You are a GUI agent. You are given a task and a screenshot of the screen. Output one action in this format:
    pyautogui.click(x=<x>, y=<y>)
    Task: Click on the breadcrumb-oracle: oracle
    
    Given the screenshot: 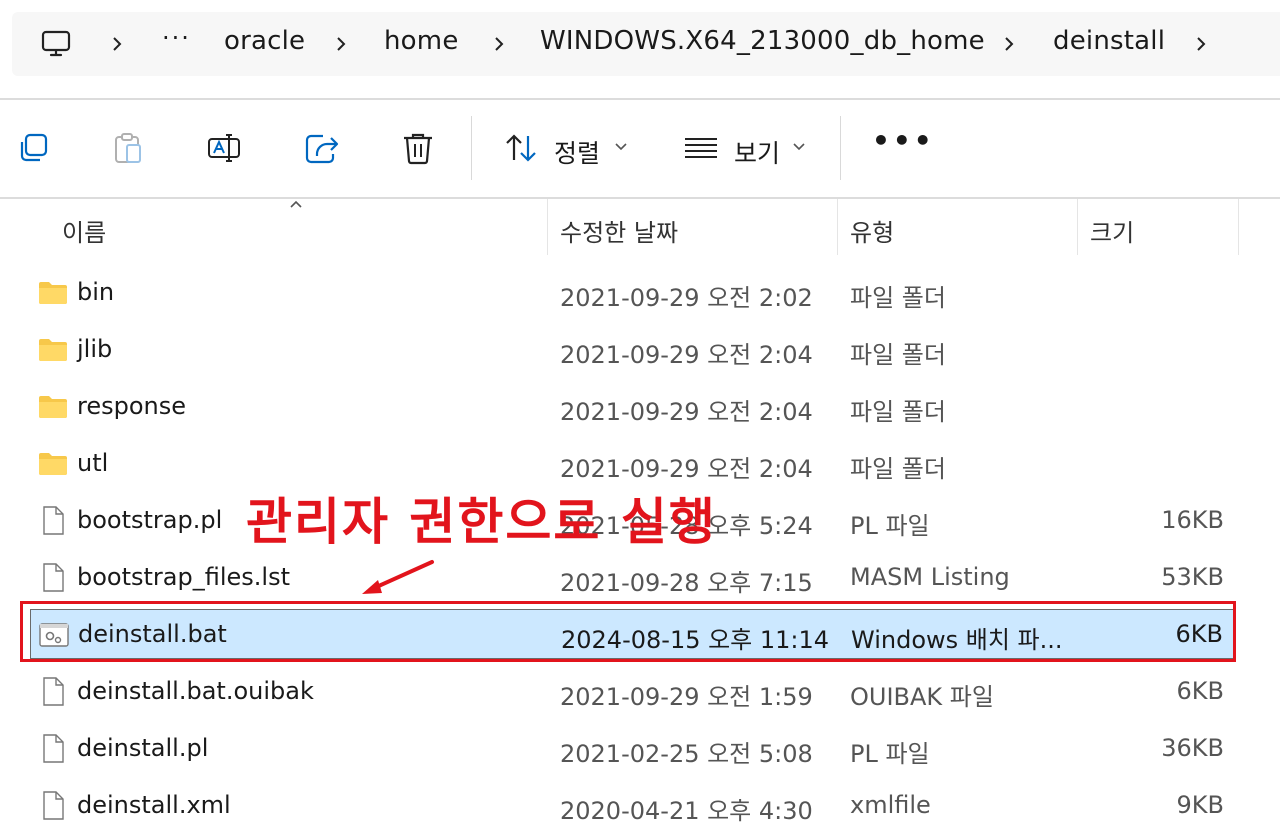 What is the action you would take?
    pyautogui.click(x=264, y=41)
    